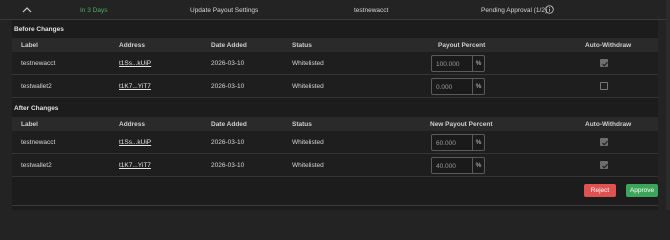  Describe the element at coordinates (94, 10) in the screenshot. I see `timing-text: In 3 Days` at that location.